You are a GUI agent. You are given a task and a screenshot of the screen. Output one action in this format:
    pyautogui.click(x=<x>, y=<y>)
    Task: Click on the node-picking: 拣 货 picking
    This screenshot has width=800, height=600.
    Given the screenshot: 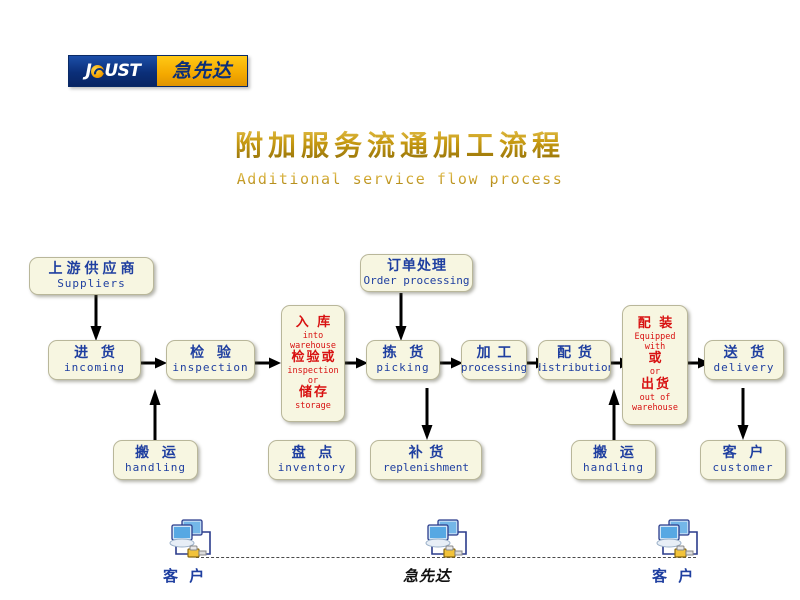 What is the action you would take?
    pyautogui.click(x=403, y=360)
    